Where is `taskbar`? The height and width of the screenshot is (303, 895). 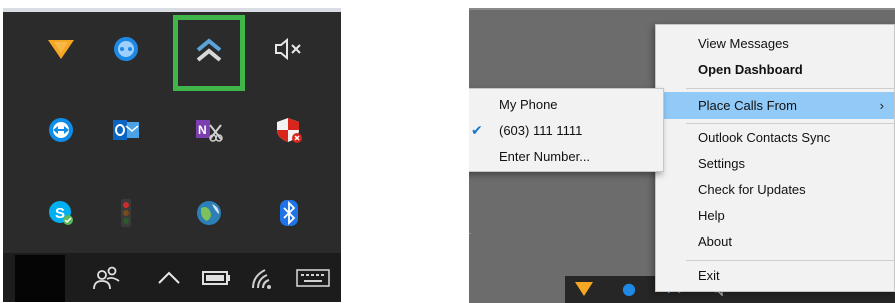
taskbar is located at coordinates (172, 277).